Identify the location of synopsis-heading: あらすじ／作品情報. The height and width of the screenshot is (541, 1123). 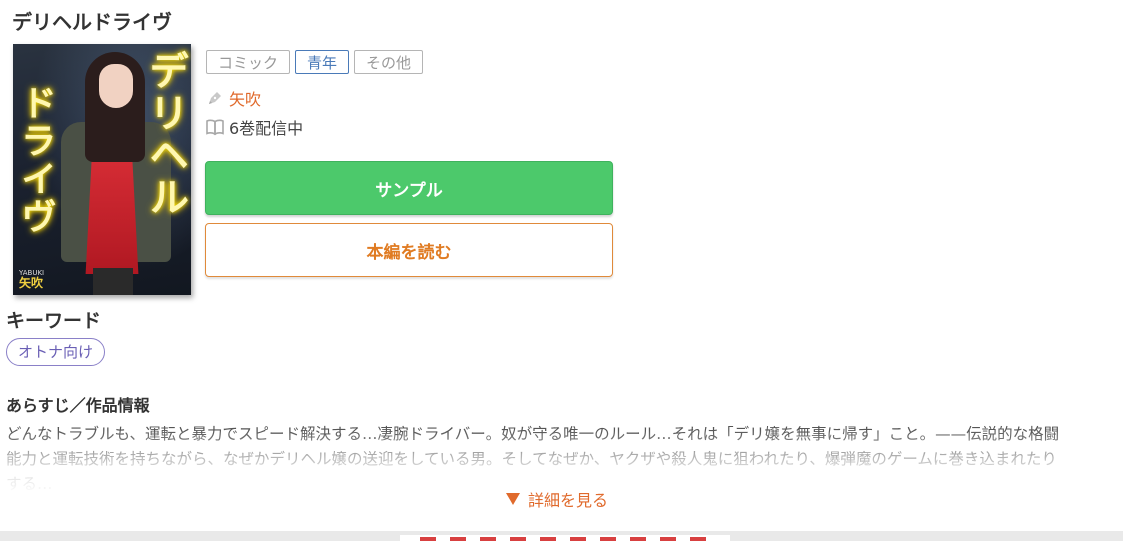
(78, 405).